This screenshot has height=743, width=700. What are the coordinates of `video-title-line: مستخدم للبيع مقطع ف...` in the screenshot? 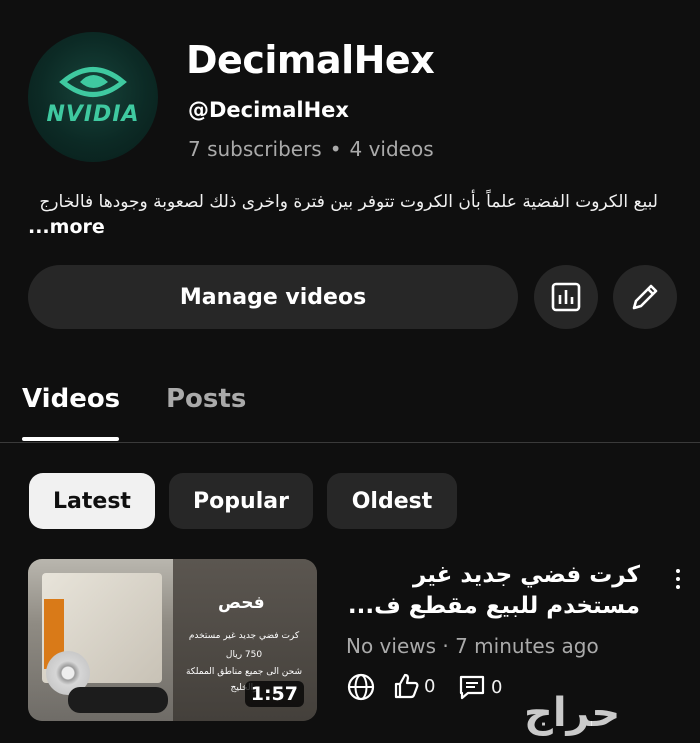 It's located at (493, 606).